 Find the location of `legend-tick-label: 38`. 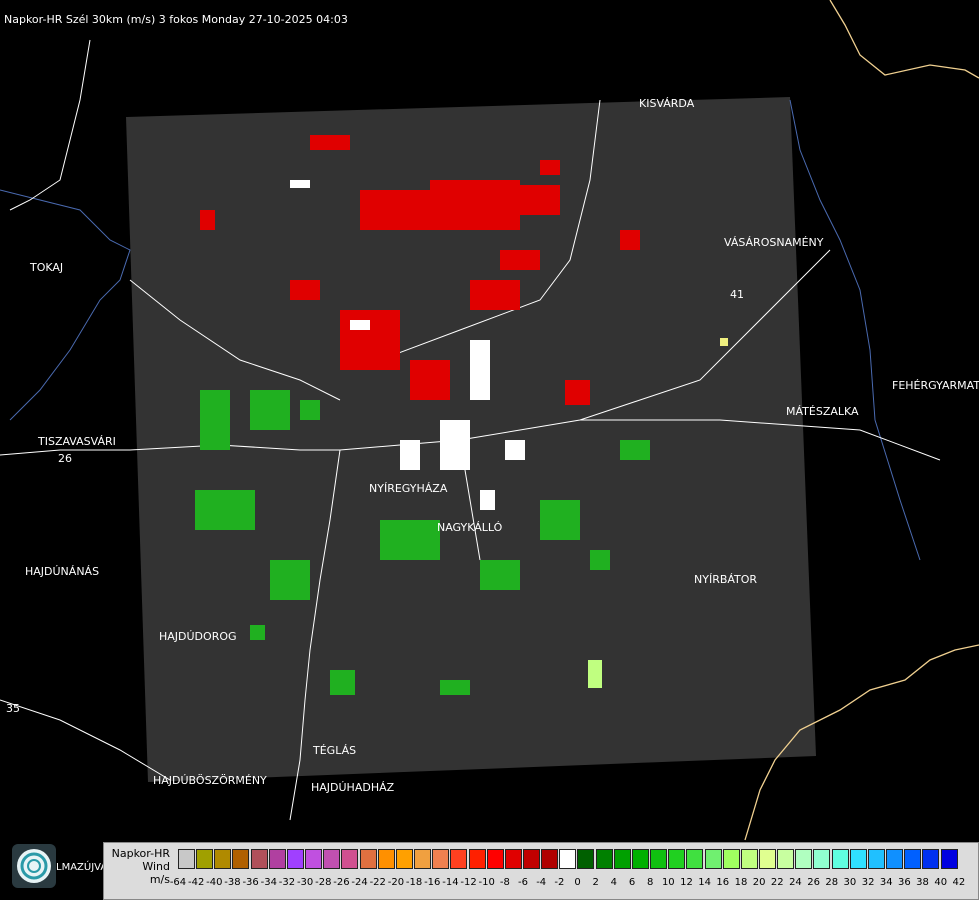

legend-tick-label: 38 is located at coordinates (922, 882).